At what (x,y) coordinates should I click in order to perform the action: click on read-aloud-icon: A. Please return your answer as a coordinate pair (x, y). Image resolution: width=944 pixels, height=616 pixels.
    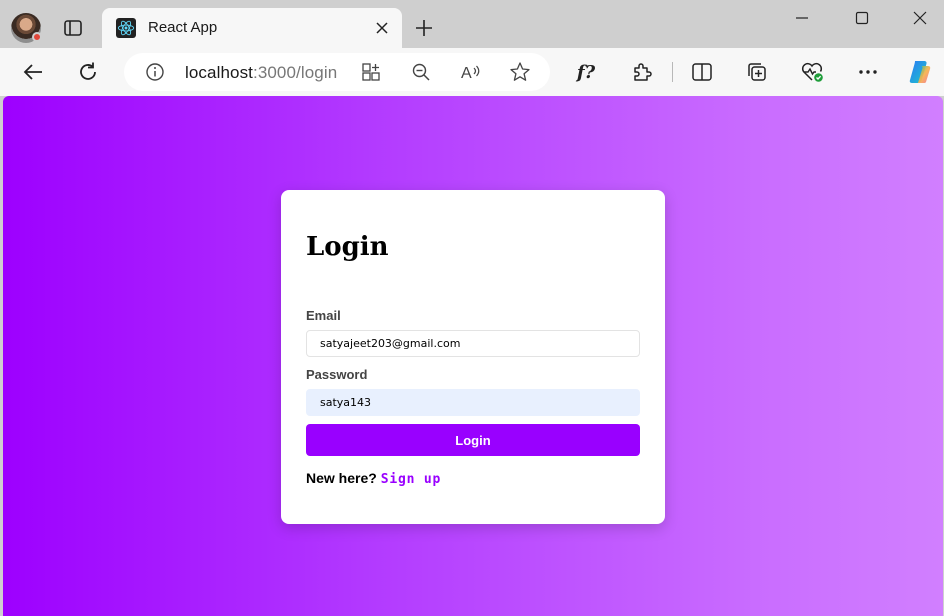
    Looking at the image, I should click on (471, 72).